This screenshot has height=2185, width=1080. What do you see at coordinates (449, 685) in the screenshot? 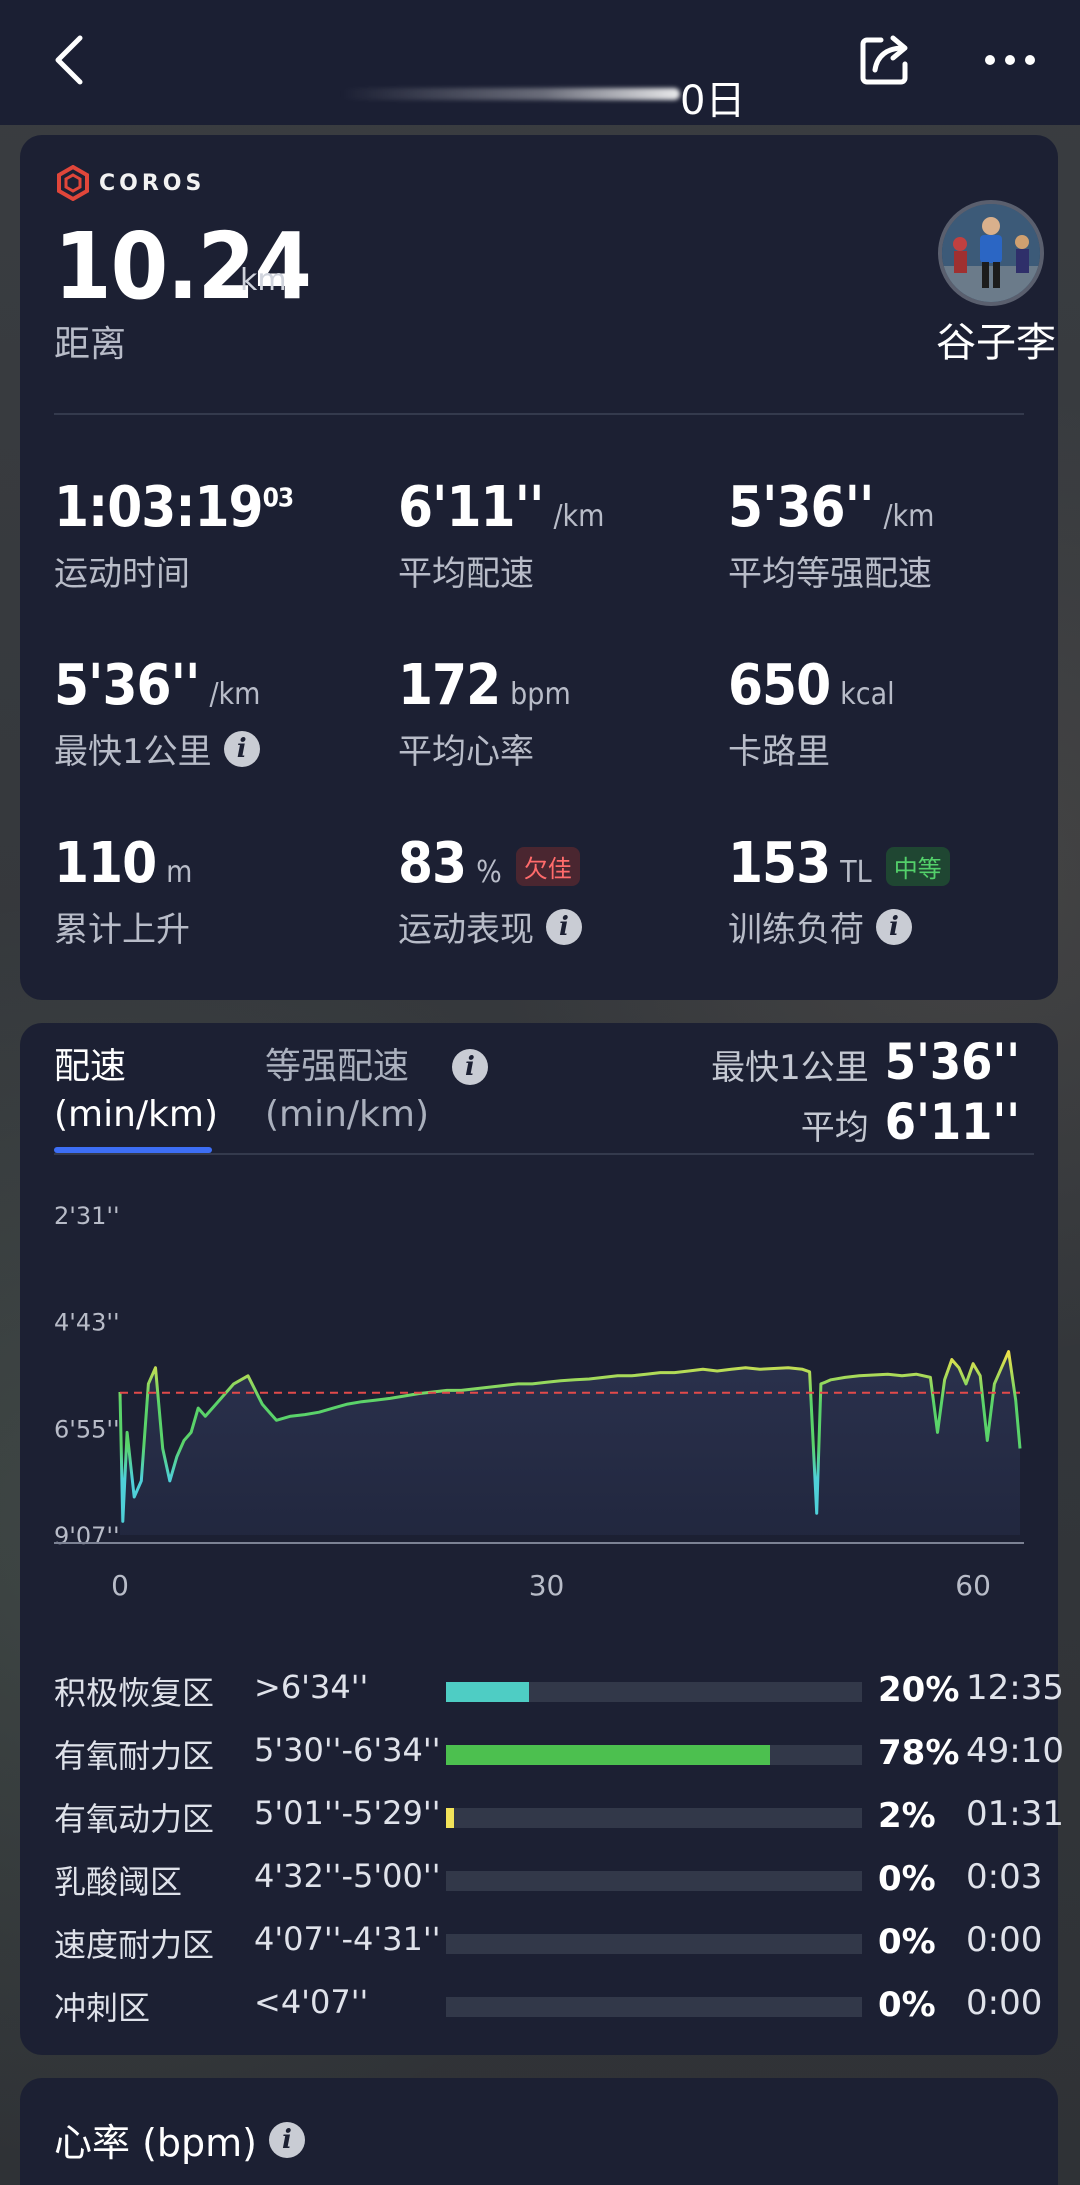
I see `stat-value-text: 172` at bounding box center [449, 685].